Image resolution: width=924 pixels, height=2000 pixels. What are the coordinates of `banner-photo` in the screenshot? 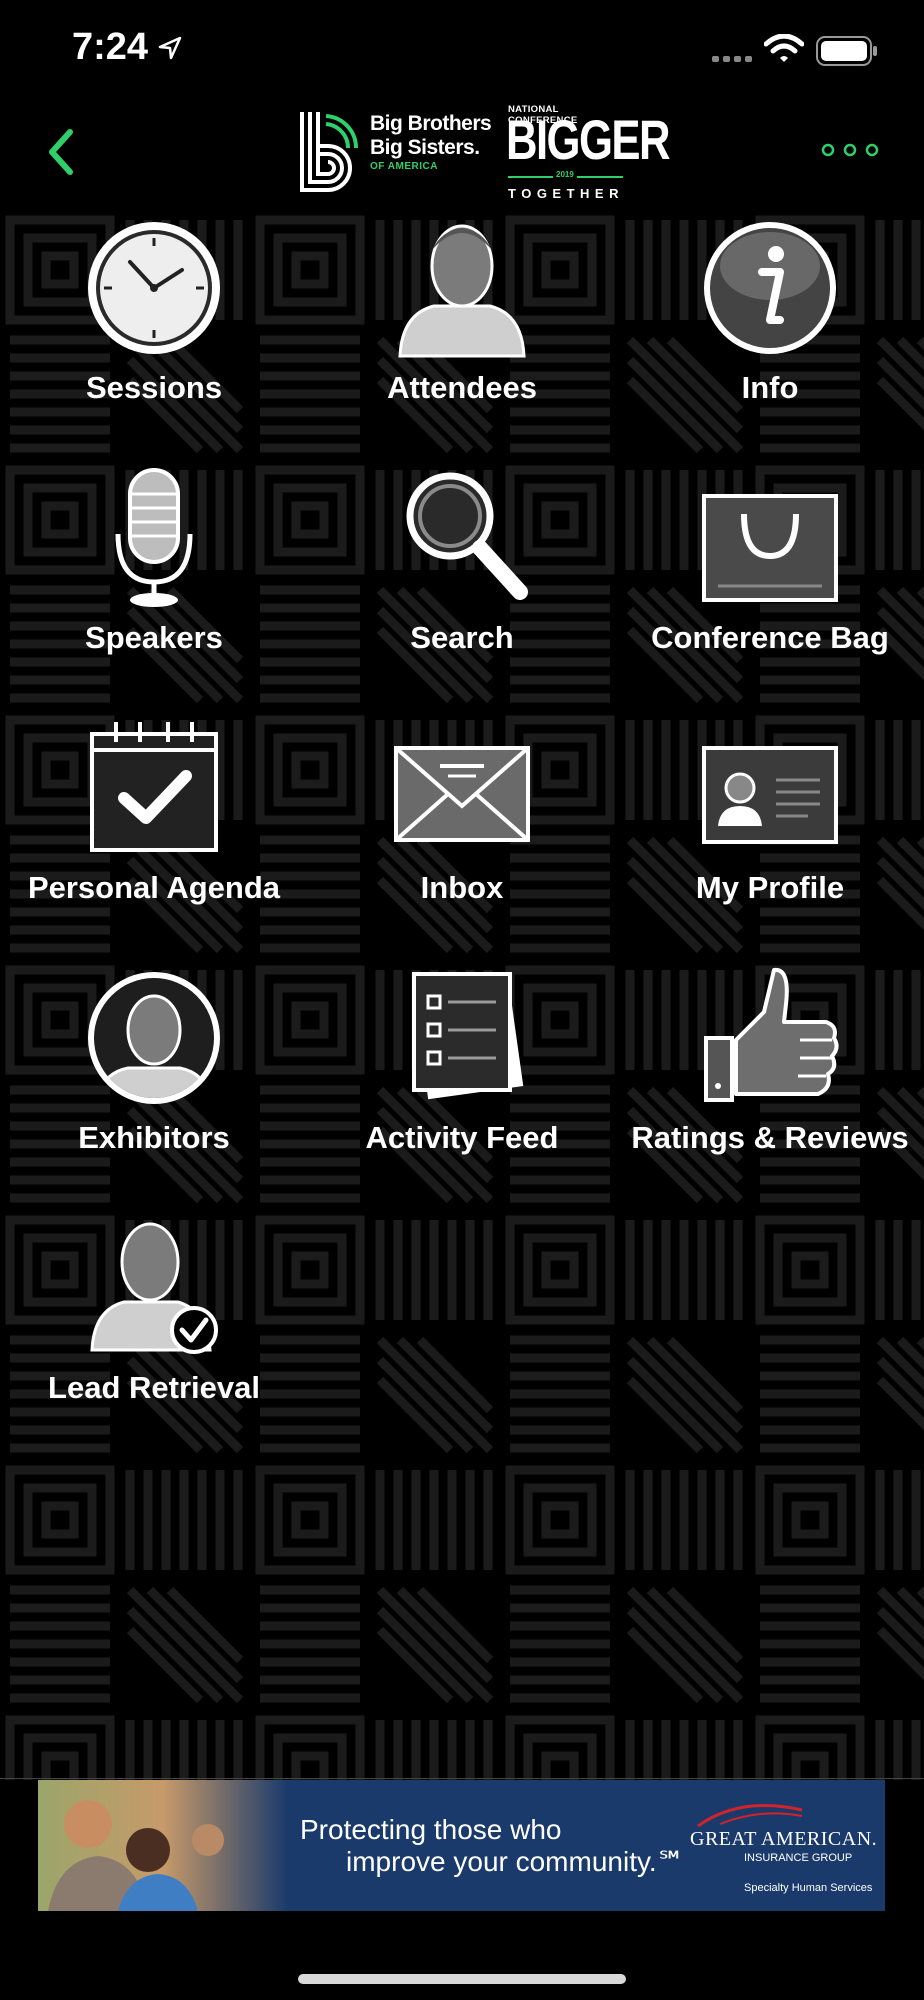 It's located at (163, 1845).